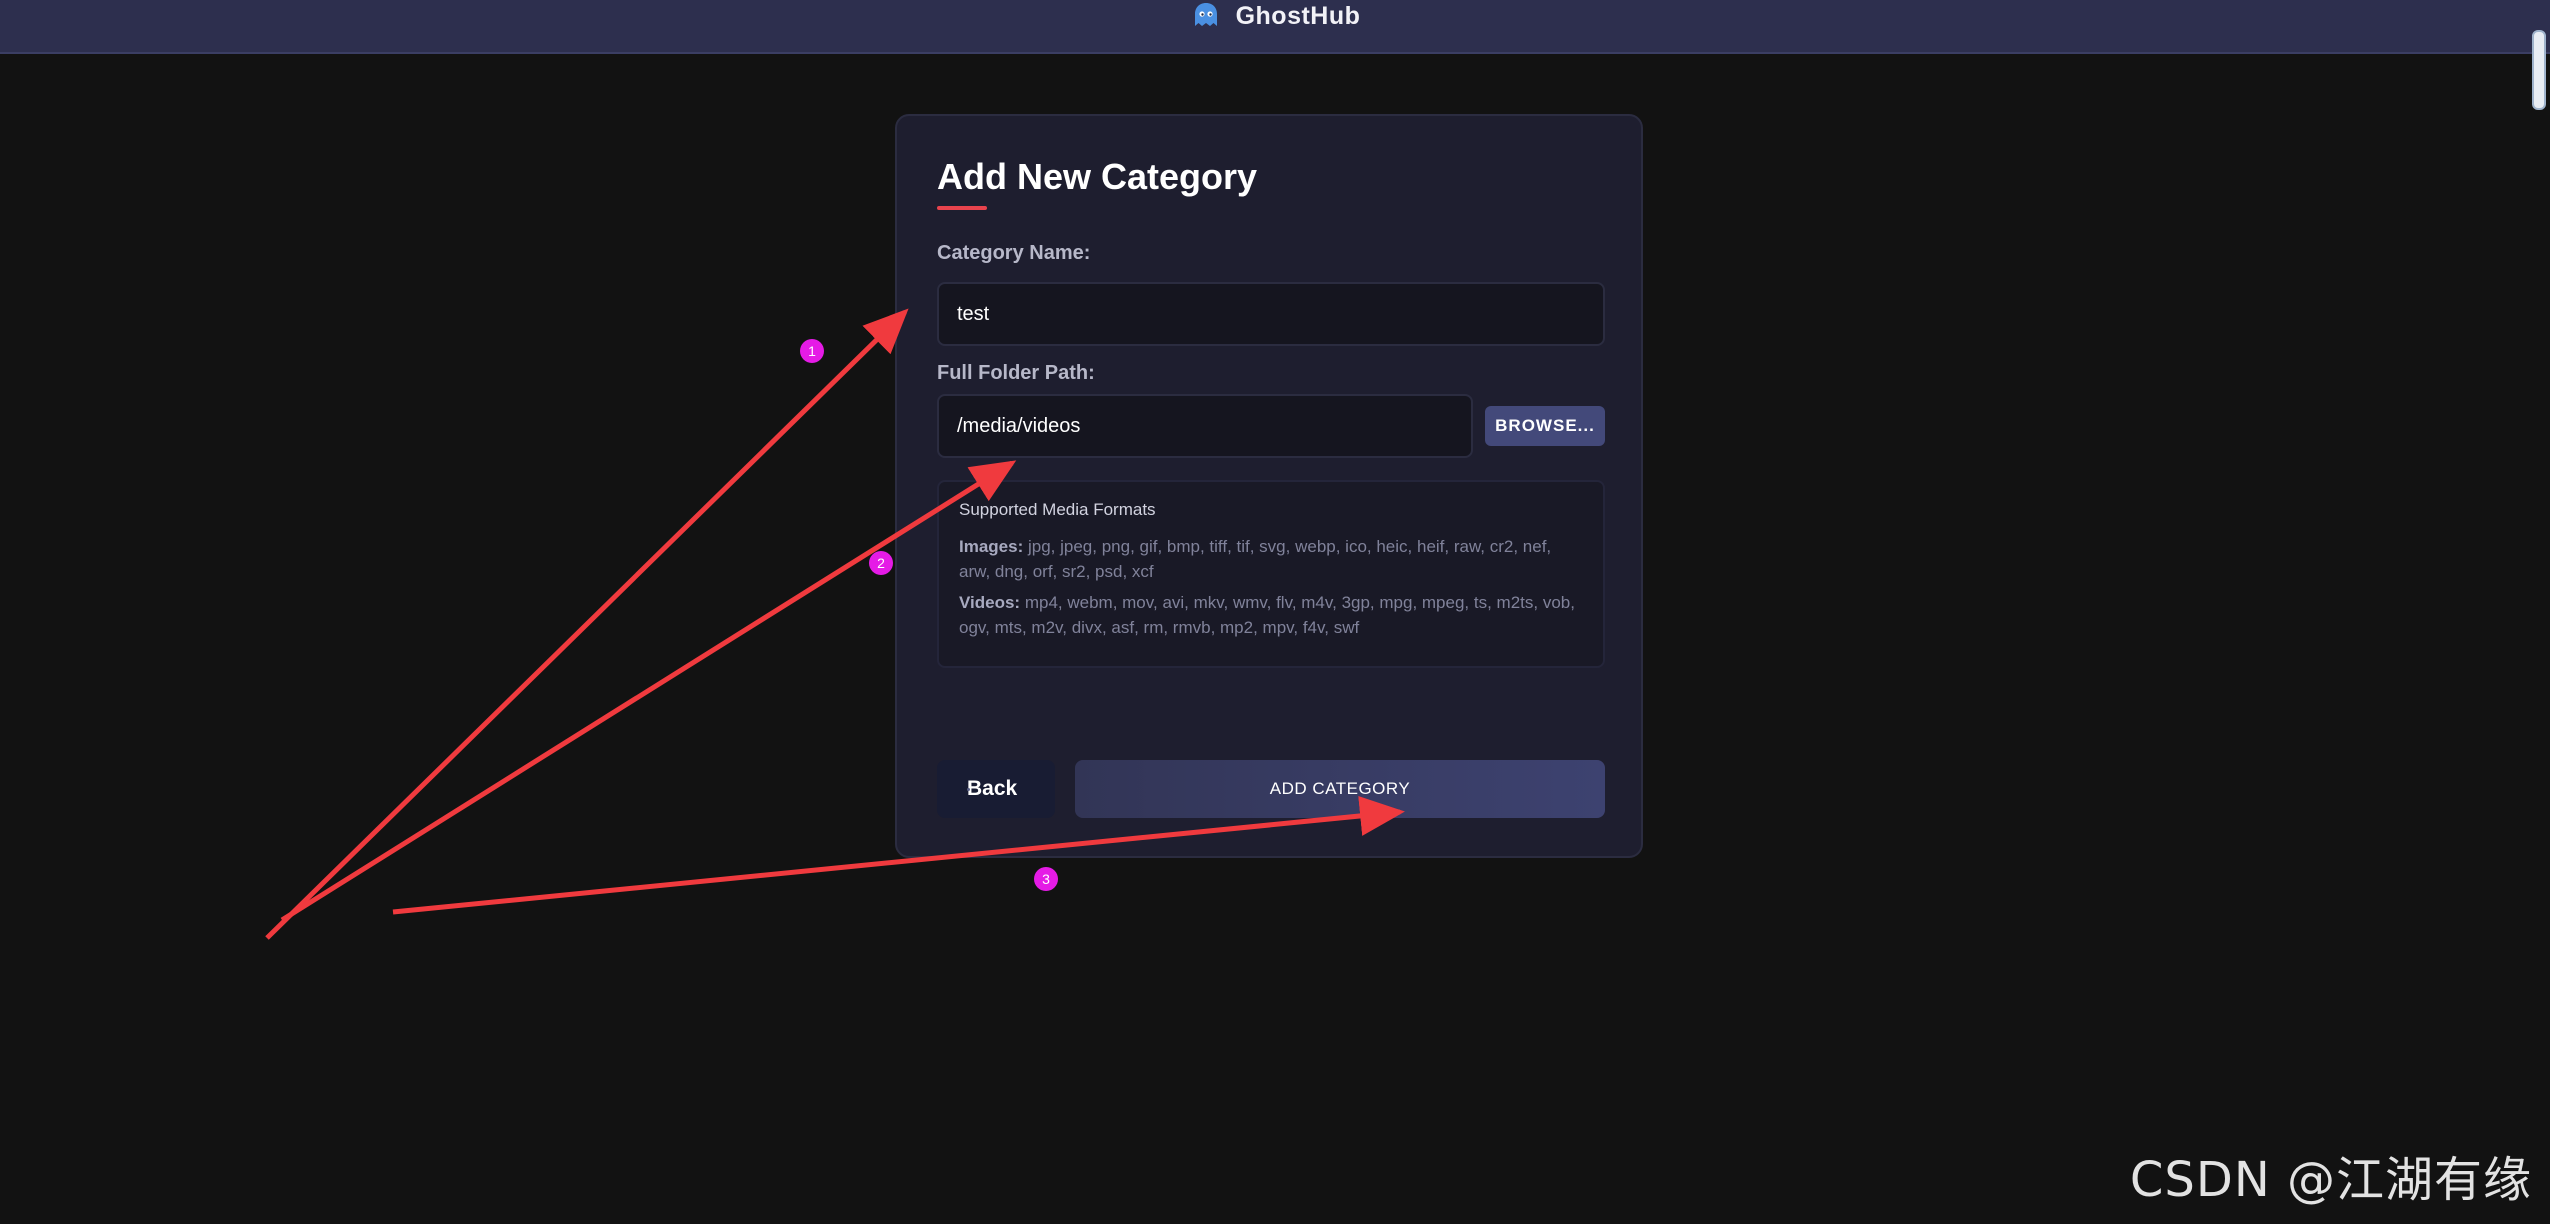  Describe the element at coordinates (991, 546) in the screenshot. I see `image-formats-label: Images:` at that location.